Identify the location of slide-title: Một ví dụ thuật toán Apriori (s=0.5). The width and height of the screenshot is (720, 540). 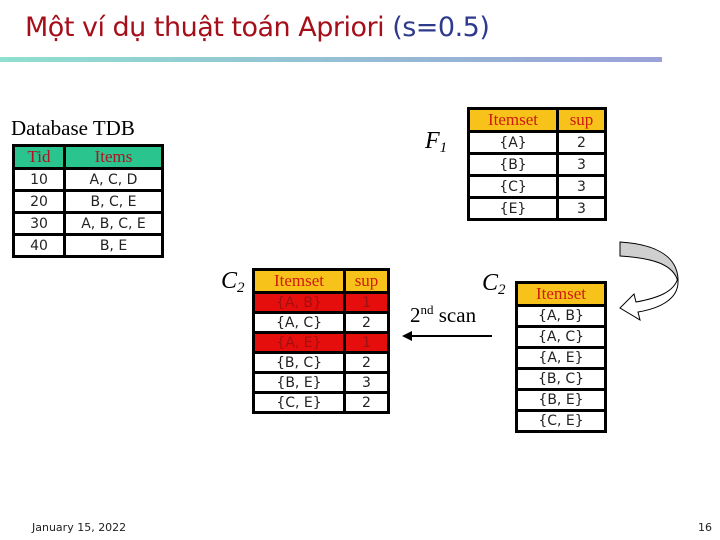
(257, 27).